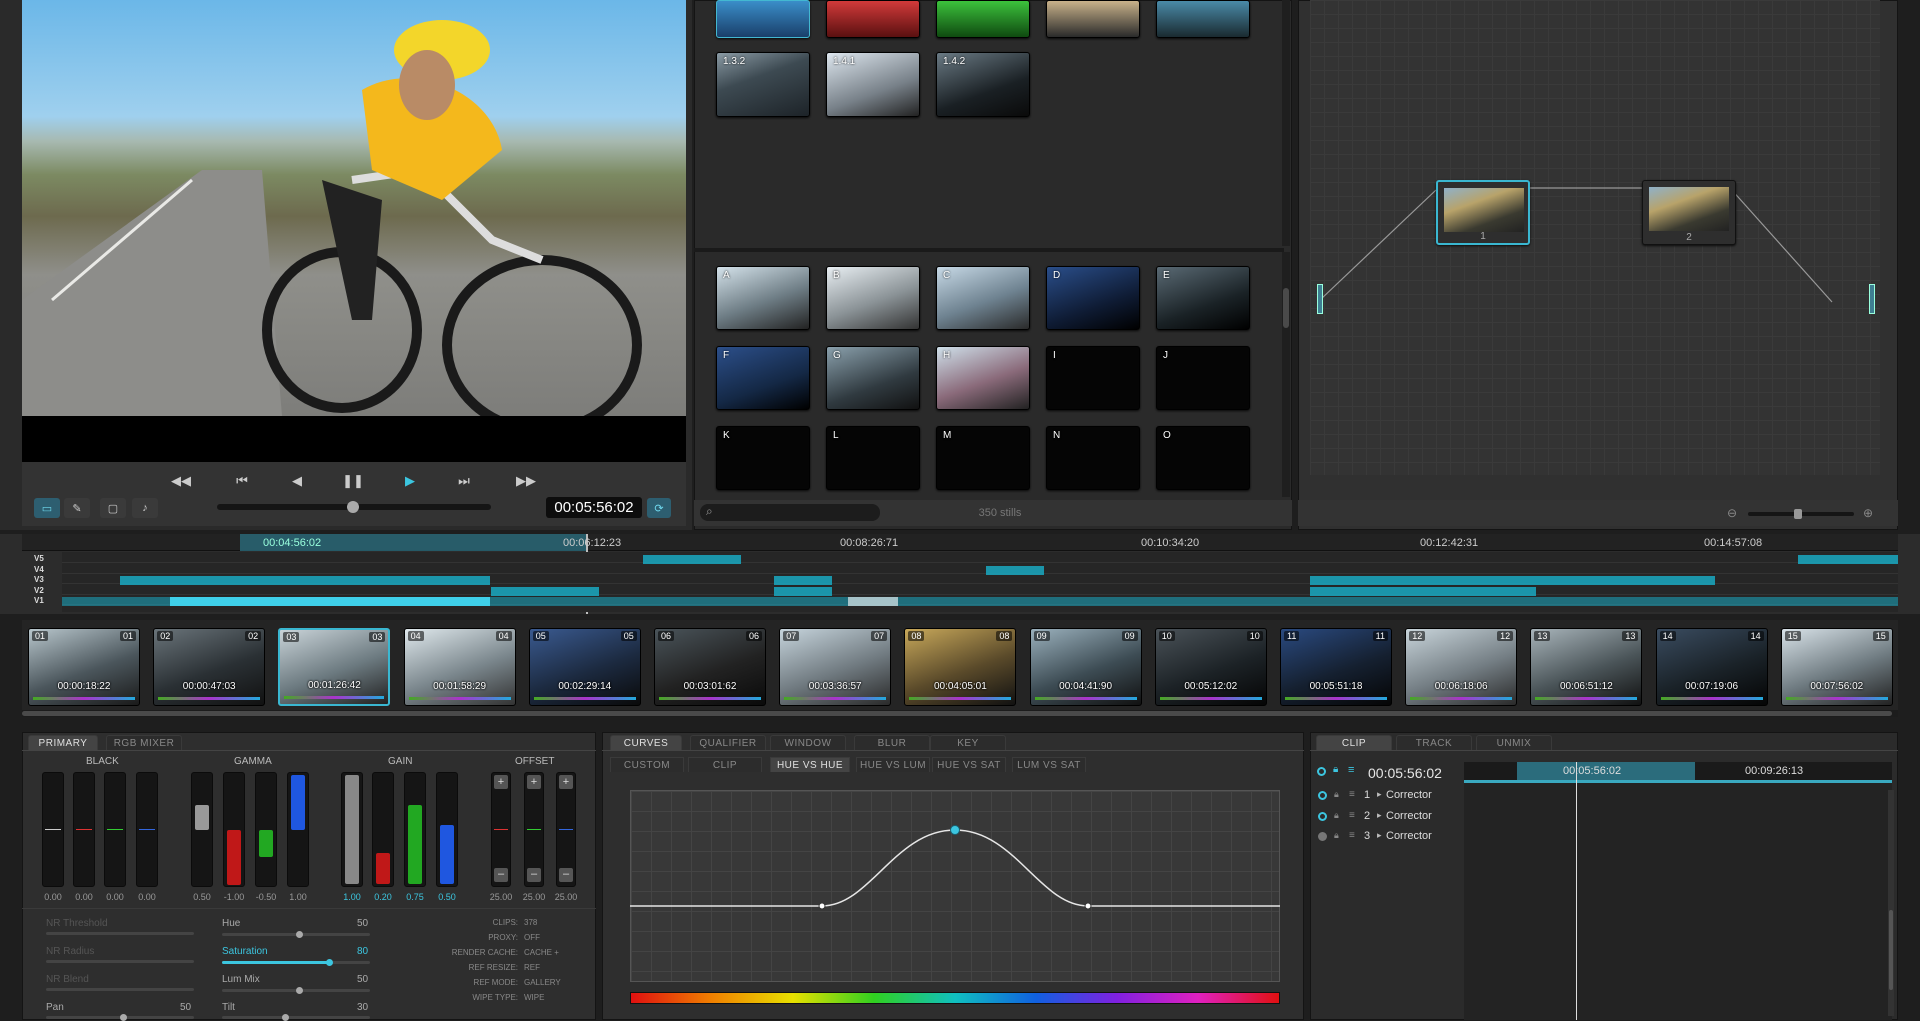 This screenshot has height=1021, width=1920. Describe the element at coordinates (1093, 298) in the screenshot. I see `memory-slot: D` at that location.